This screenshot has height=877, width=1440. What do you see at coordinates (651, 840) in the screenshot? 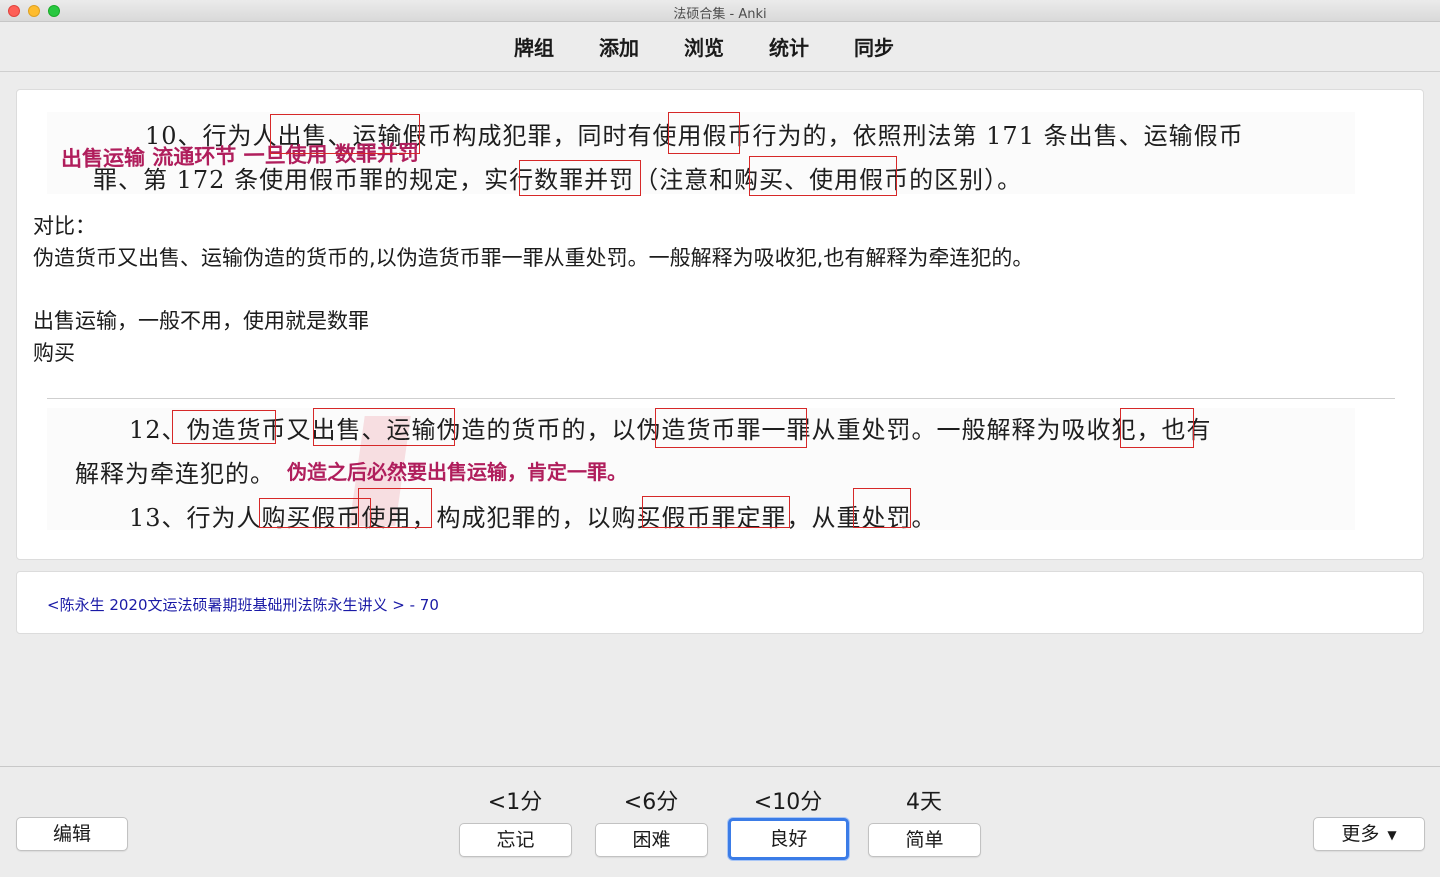
I see `hard-button: 困难` at bounding box center [651, 840].